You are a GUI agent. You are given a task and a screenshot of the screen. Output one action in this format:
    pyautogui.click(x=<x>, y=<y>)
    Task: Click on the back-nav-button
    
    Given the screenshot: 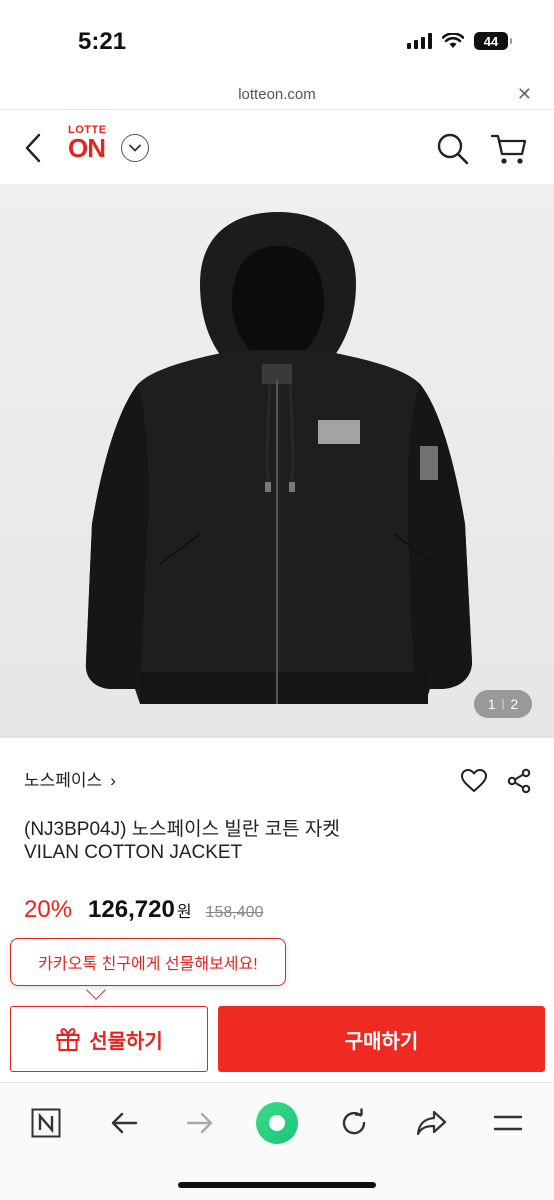 What is the action you would take?
    pyautogui.click(x=124, y=1123)
    